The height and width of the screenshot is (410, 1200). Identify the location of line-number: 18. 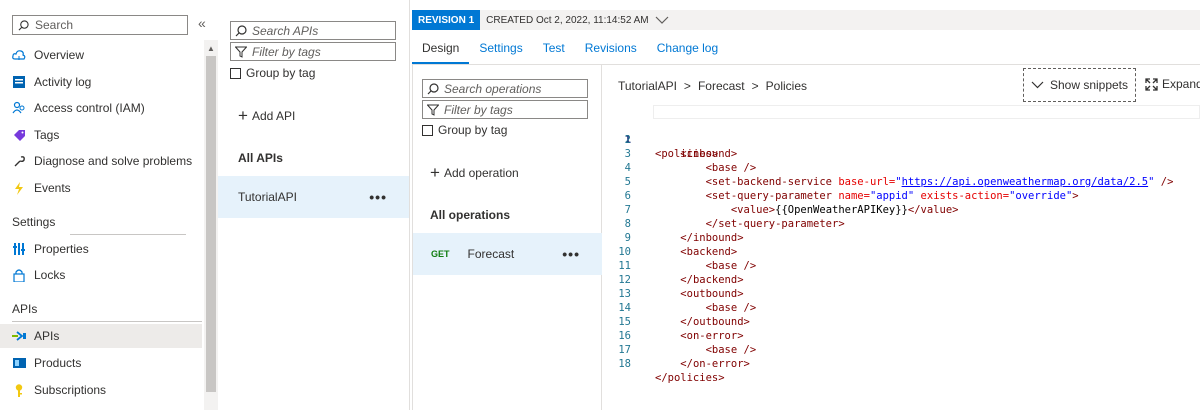
(624, 364).